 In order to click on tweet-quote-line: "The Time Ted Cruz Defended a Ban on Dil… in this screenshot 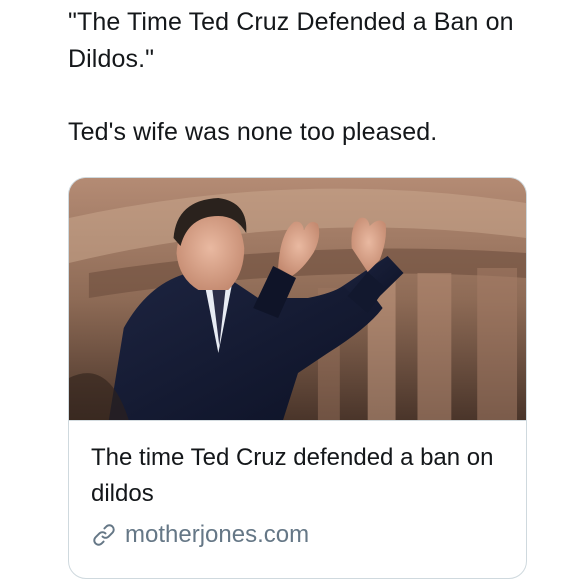, I will do `click(294, 40)`.